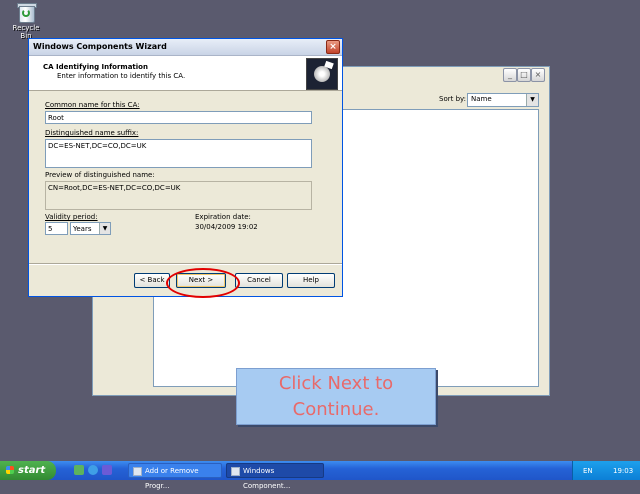 Image resolution: width=640 pixels, height=494 pixels. I want to click on preview-value: CN=Root,DC=ES-NET,DC=CO,DC=UK, so click(114, 188).